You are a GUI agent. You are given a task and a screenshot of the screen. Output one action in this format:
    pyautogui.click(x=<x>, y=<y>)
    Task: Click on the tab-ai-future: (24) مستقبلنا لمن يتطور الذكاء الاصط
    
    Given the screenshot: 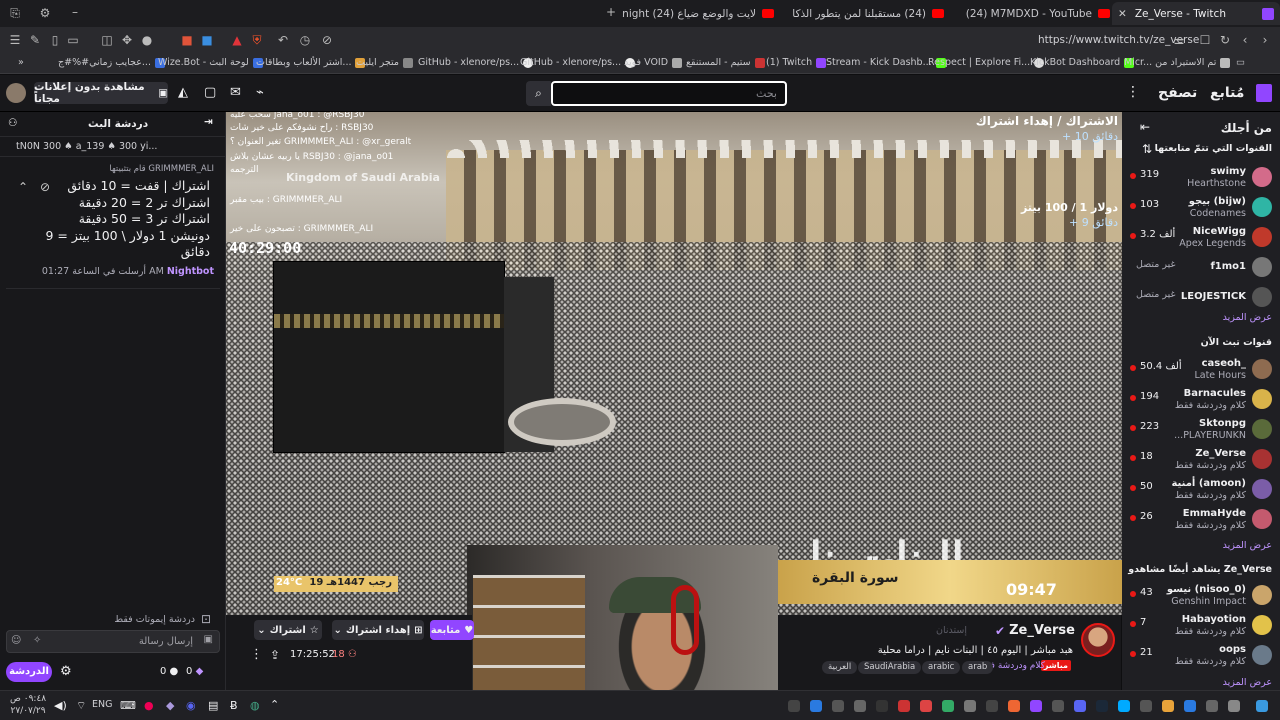 What is the action you would take?
    pyautogui.click(x=868, y=13)
    